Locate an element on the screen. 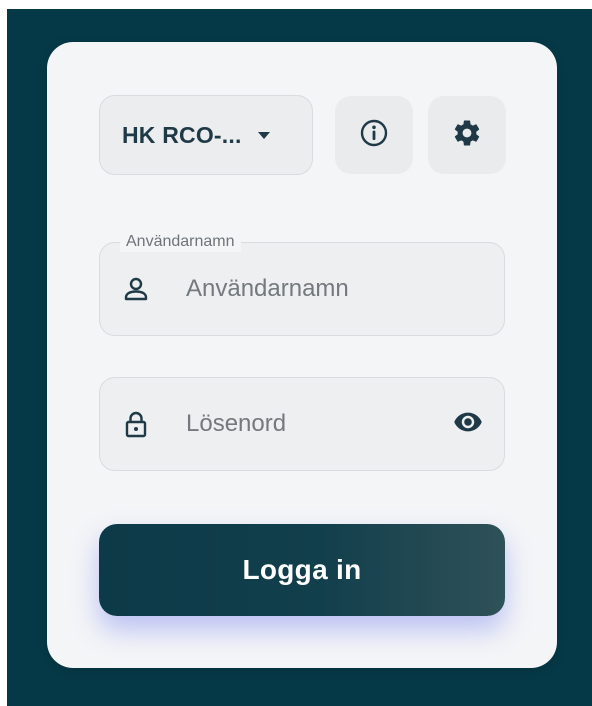  settings-button is located at coordinates (467, 135).